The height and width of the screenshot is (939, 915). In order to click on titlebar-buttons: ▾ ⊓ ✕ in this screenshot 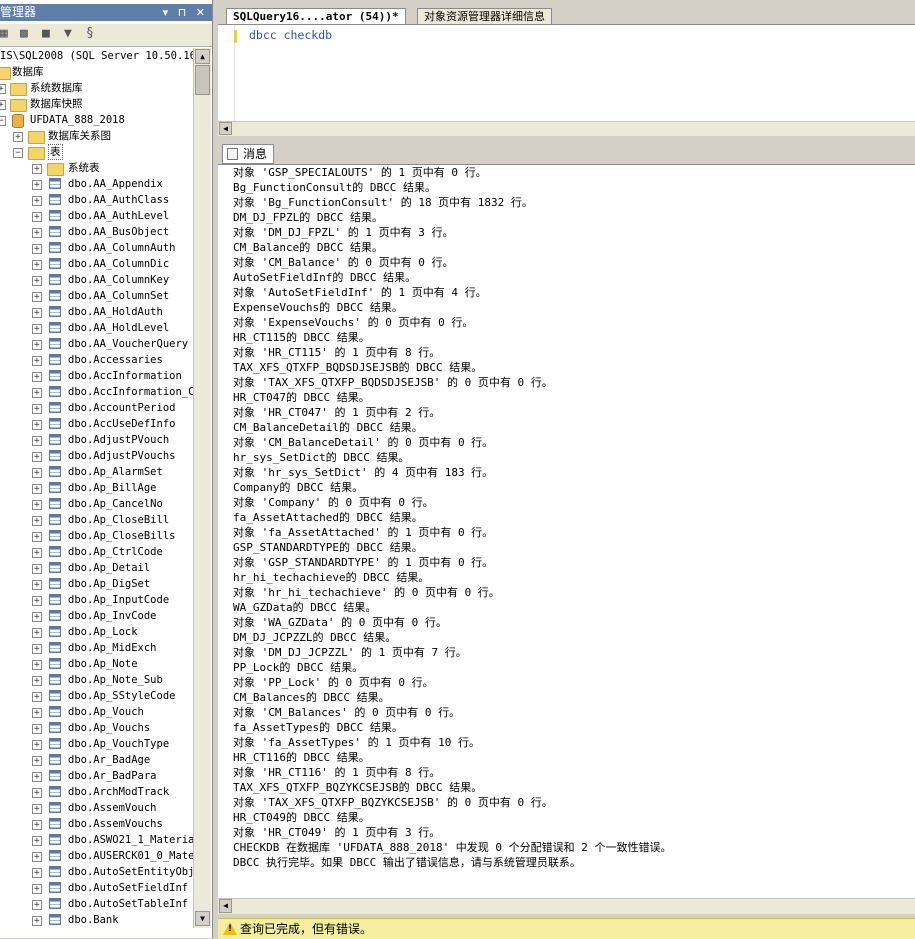, I will do `click(185, 12)`.